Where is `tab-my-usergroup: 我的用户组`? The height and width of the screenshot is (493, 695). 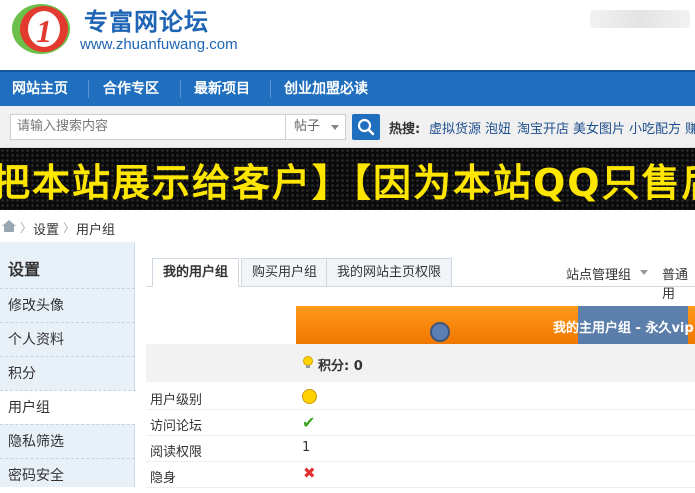
tab-my-usergroup: 我的用户组 is located at coordinates (196, 272).